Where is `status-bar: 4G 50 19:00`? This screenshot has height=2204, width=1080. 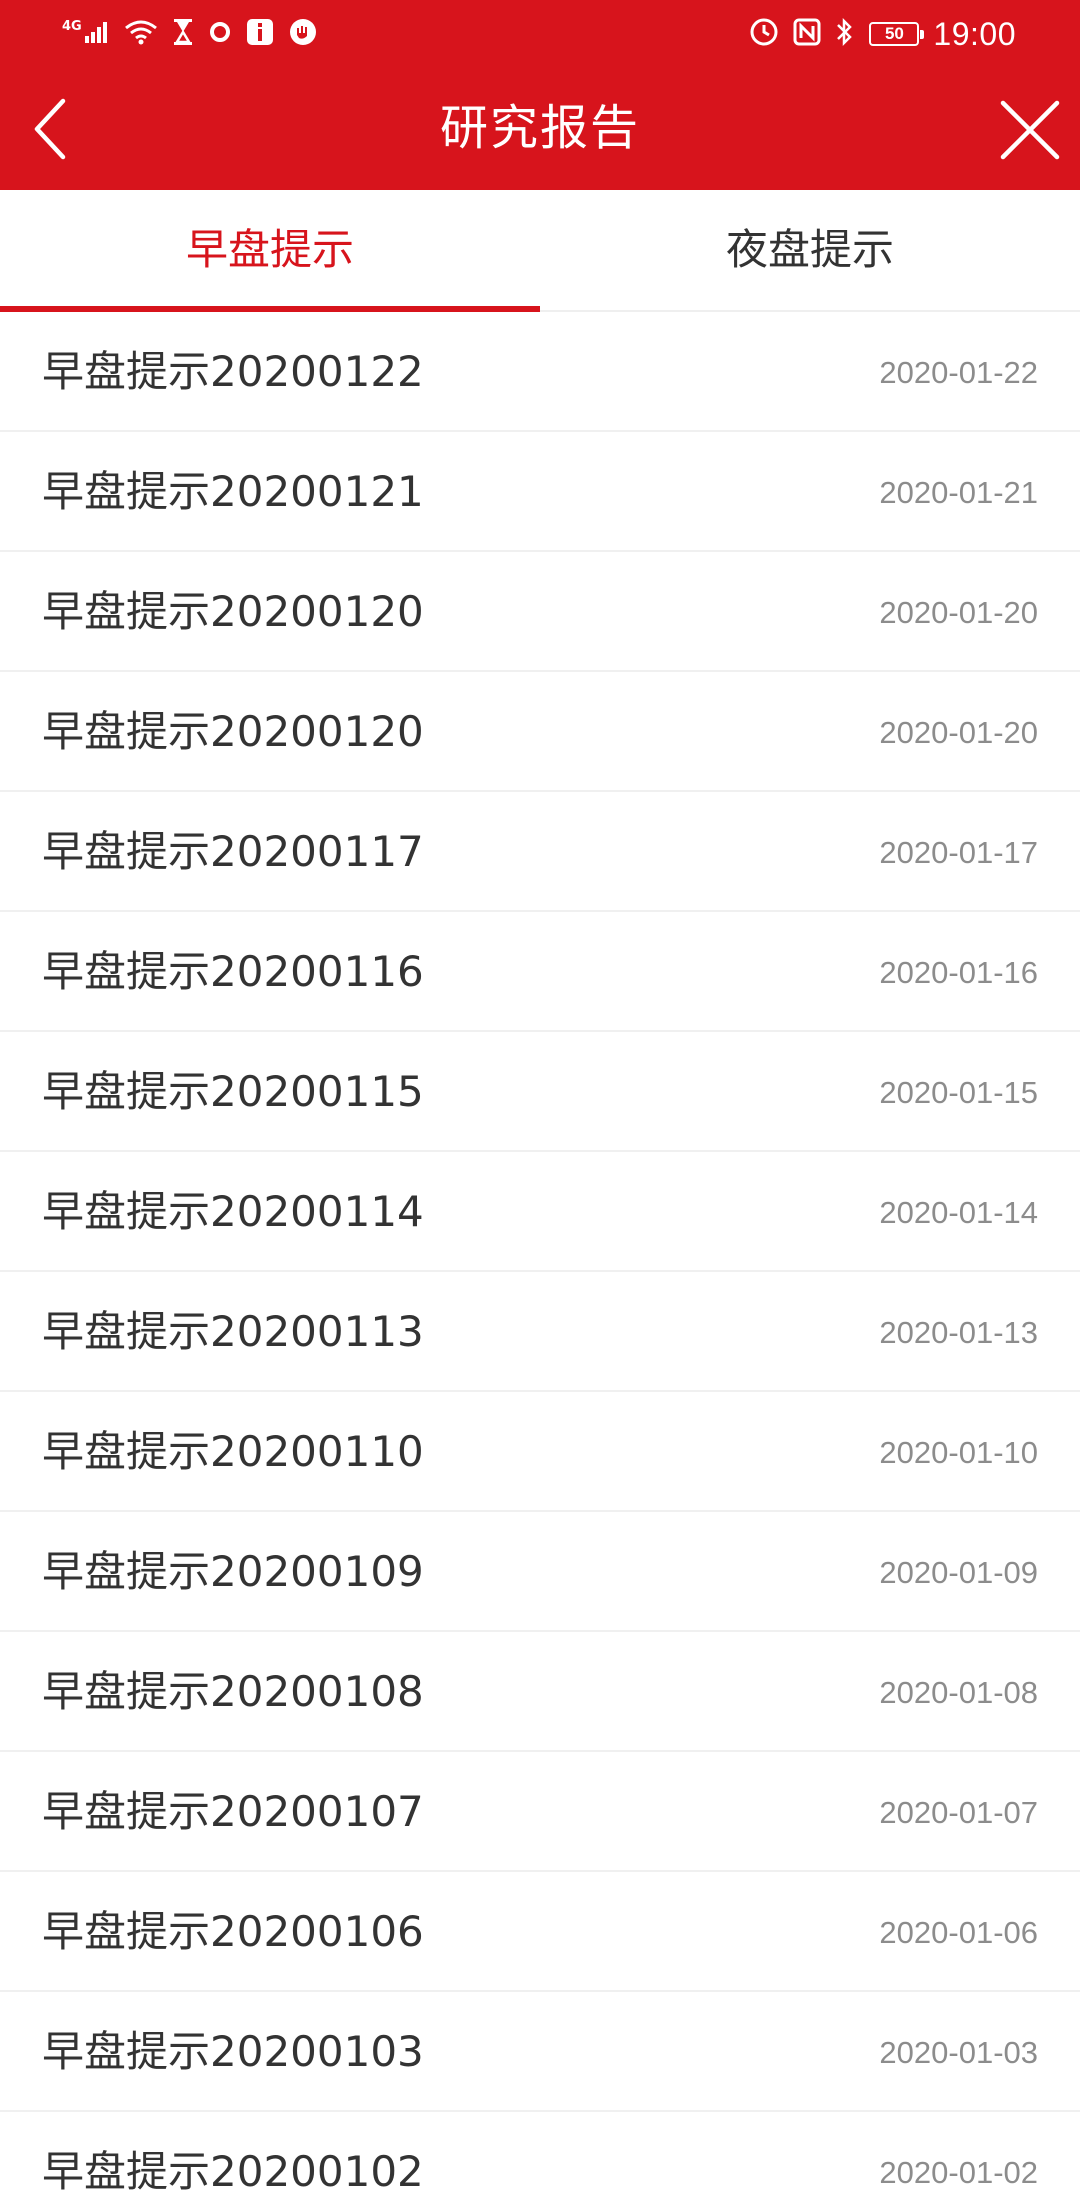
status-bar: 4G 50 19:00 is located at coordinates (540, 33).